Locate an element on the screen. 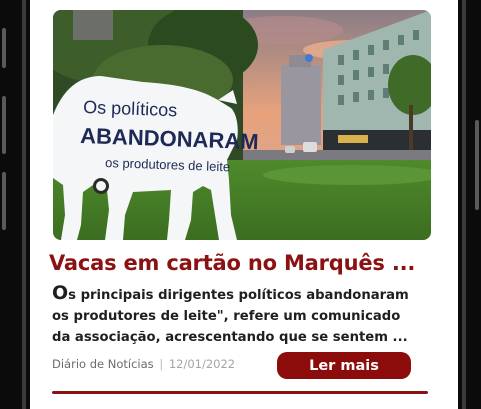  article-meta: Diário de Notícias | 12/01/2022 is located at coordinates (143, 364).